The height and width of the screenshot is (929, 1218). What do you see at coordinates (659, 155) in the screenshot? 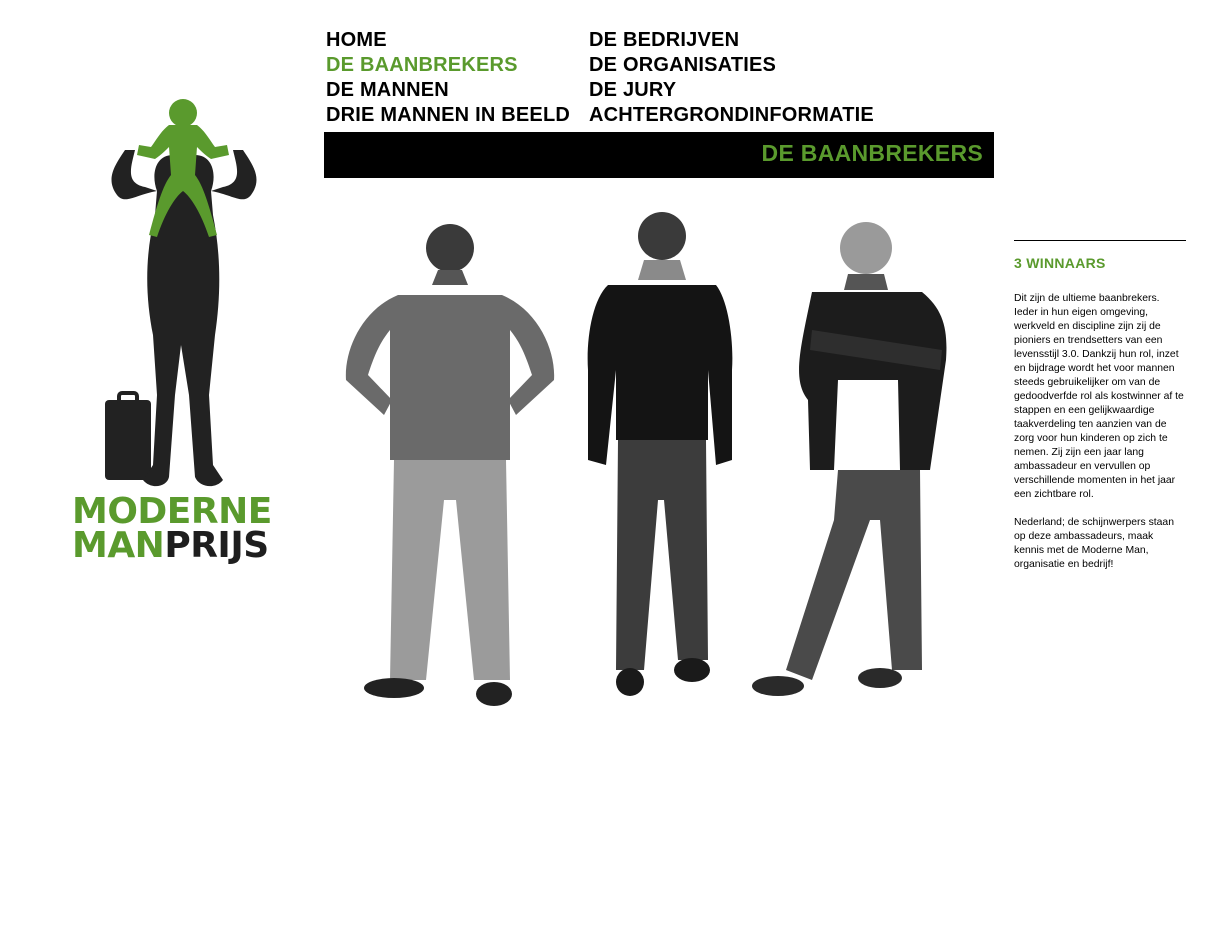
I see `page-title-banner: DE BAANBREKERS` at bounding box center [659, 155].